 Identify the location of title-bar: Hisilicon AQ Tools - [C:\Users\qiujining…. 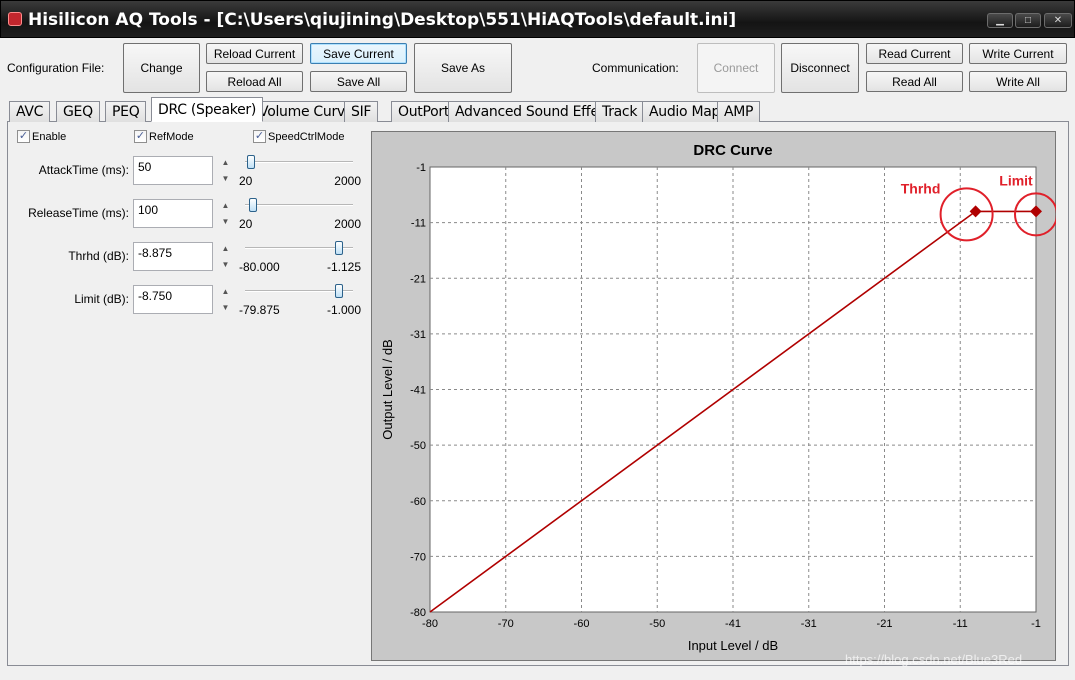
(537, 19).